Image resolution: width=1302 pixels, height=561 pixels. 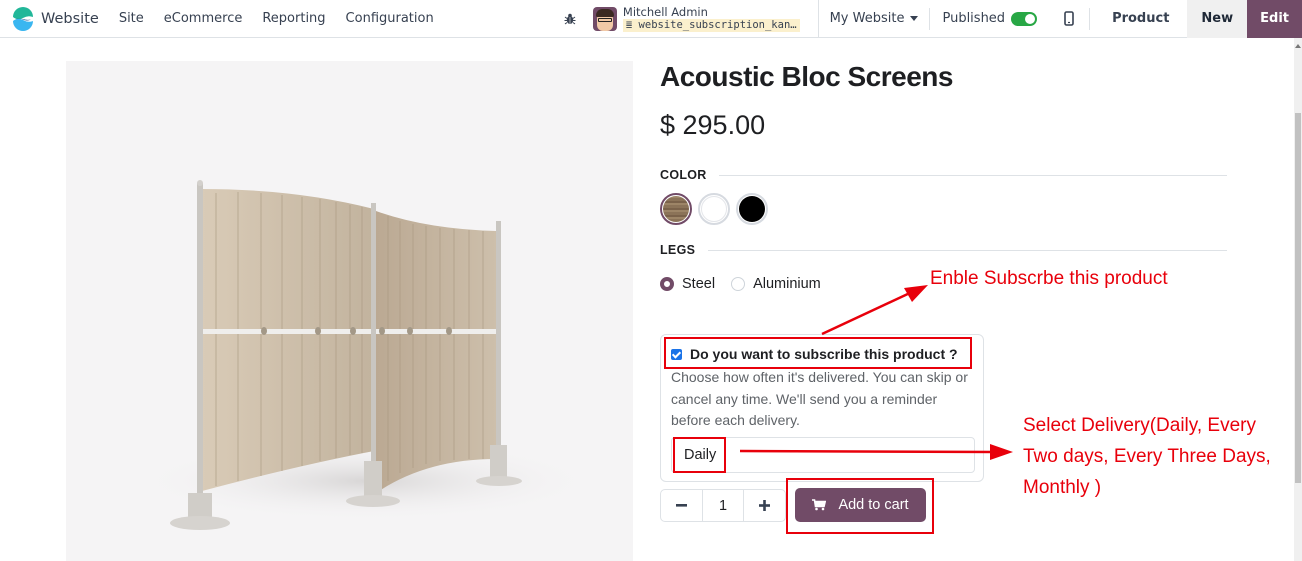 What do you see at coordinates (1049, 278) in the screenshot?
I see `annotation-enable-subscribe: Enble Subscrbe this product` at bounding box center [1049, 278].